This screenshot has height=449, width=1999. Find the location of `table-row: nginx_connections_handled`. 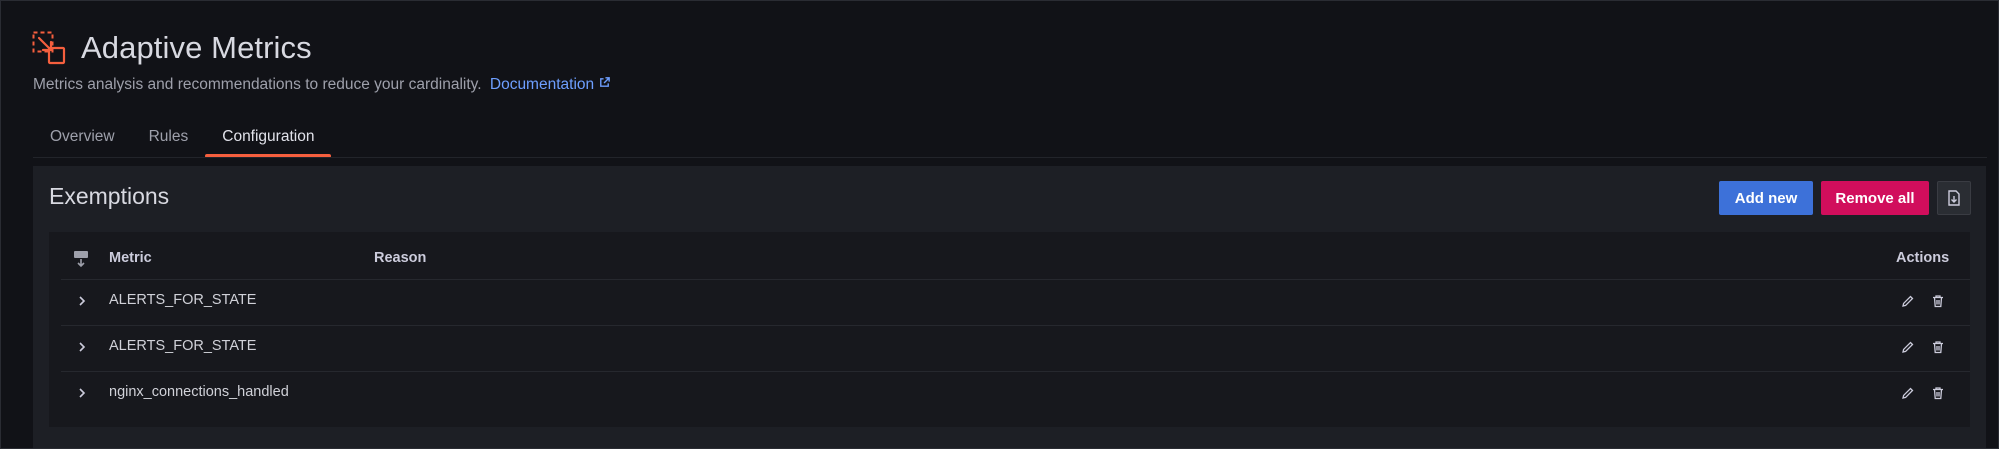

table-row: nginx_connections_handled is located at coordinates (1015, 394).